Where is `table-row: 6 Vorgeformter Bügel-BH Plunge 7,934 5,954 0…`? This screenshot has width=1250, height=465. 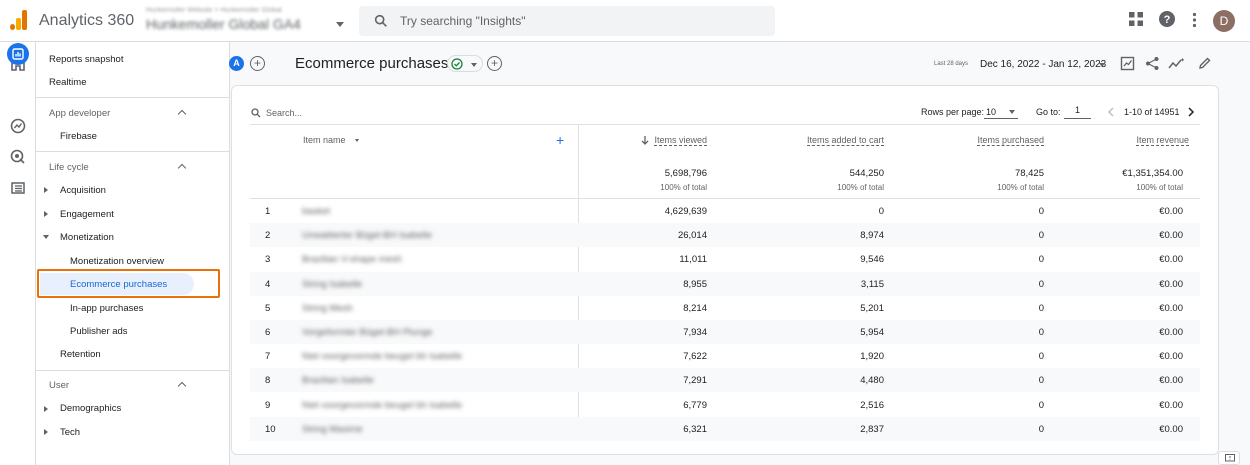 table-row: 6 Vorgeformter Bügel-BH Plunge 7,934 5,954 0… is located at coordinates (725, 332).